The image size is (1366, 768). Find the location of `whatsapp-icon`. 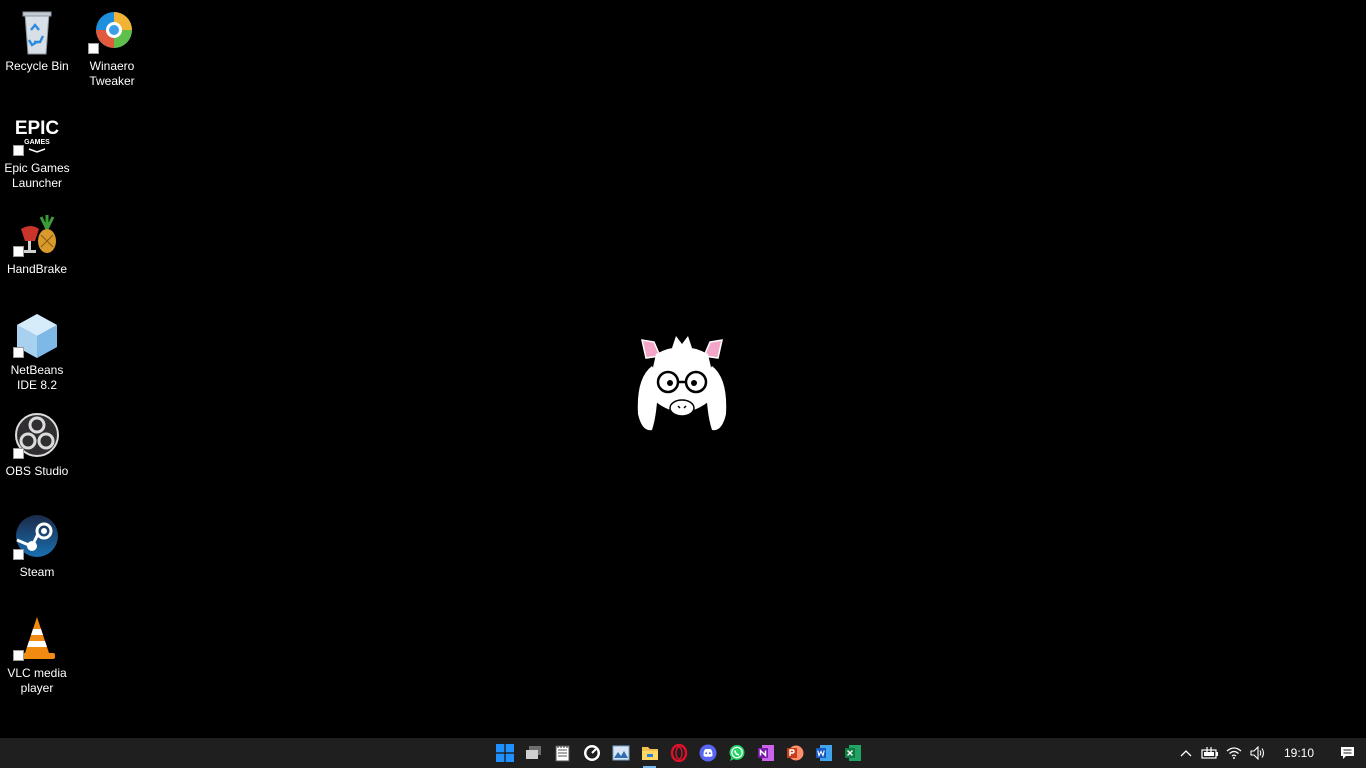

whatsapp-icon is located at coordinates (736, 753).